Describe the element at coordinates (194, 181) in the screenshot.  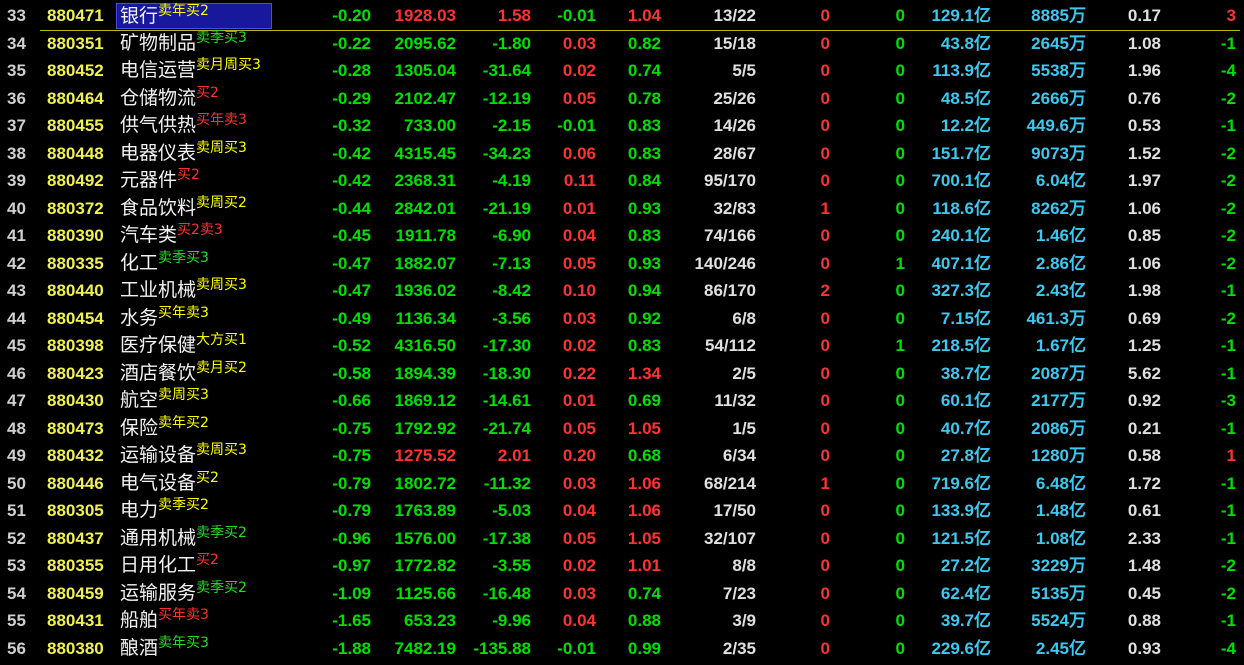
I see `sector-name-cell: 元器件买2` at that location.